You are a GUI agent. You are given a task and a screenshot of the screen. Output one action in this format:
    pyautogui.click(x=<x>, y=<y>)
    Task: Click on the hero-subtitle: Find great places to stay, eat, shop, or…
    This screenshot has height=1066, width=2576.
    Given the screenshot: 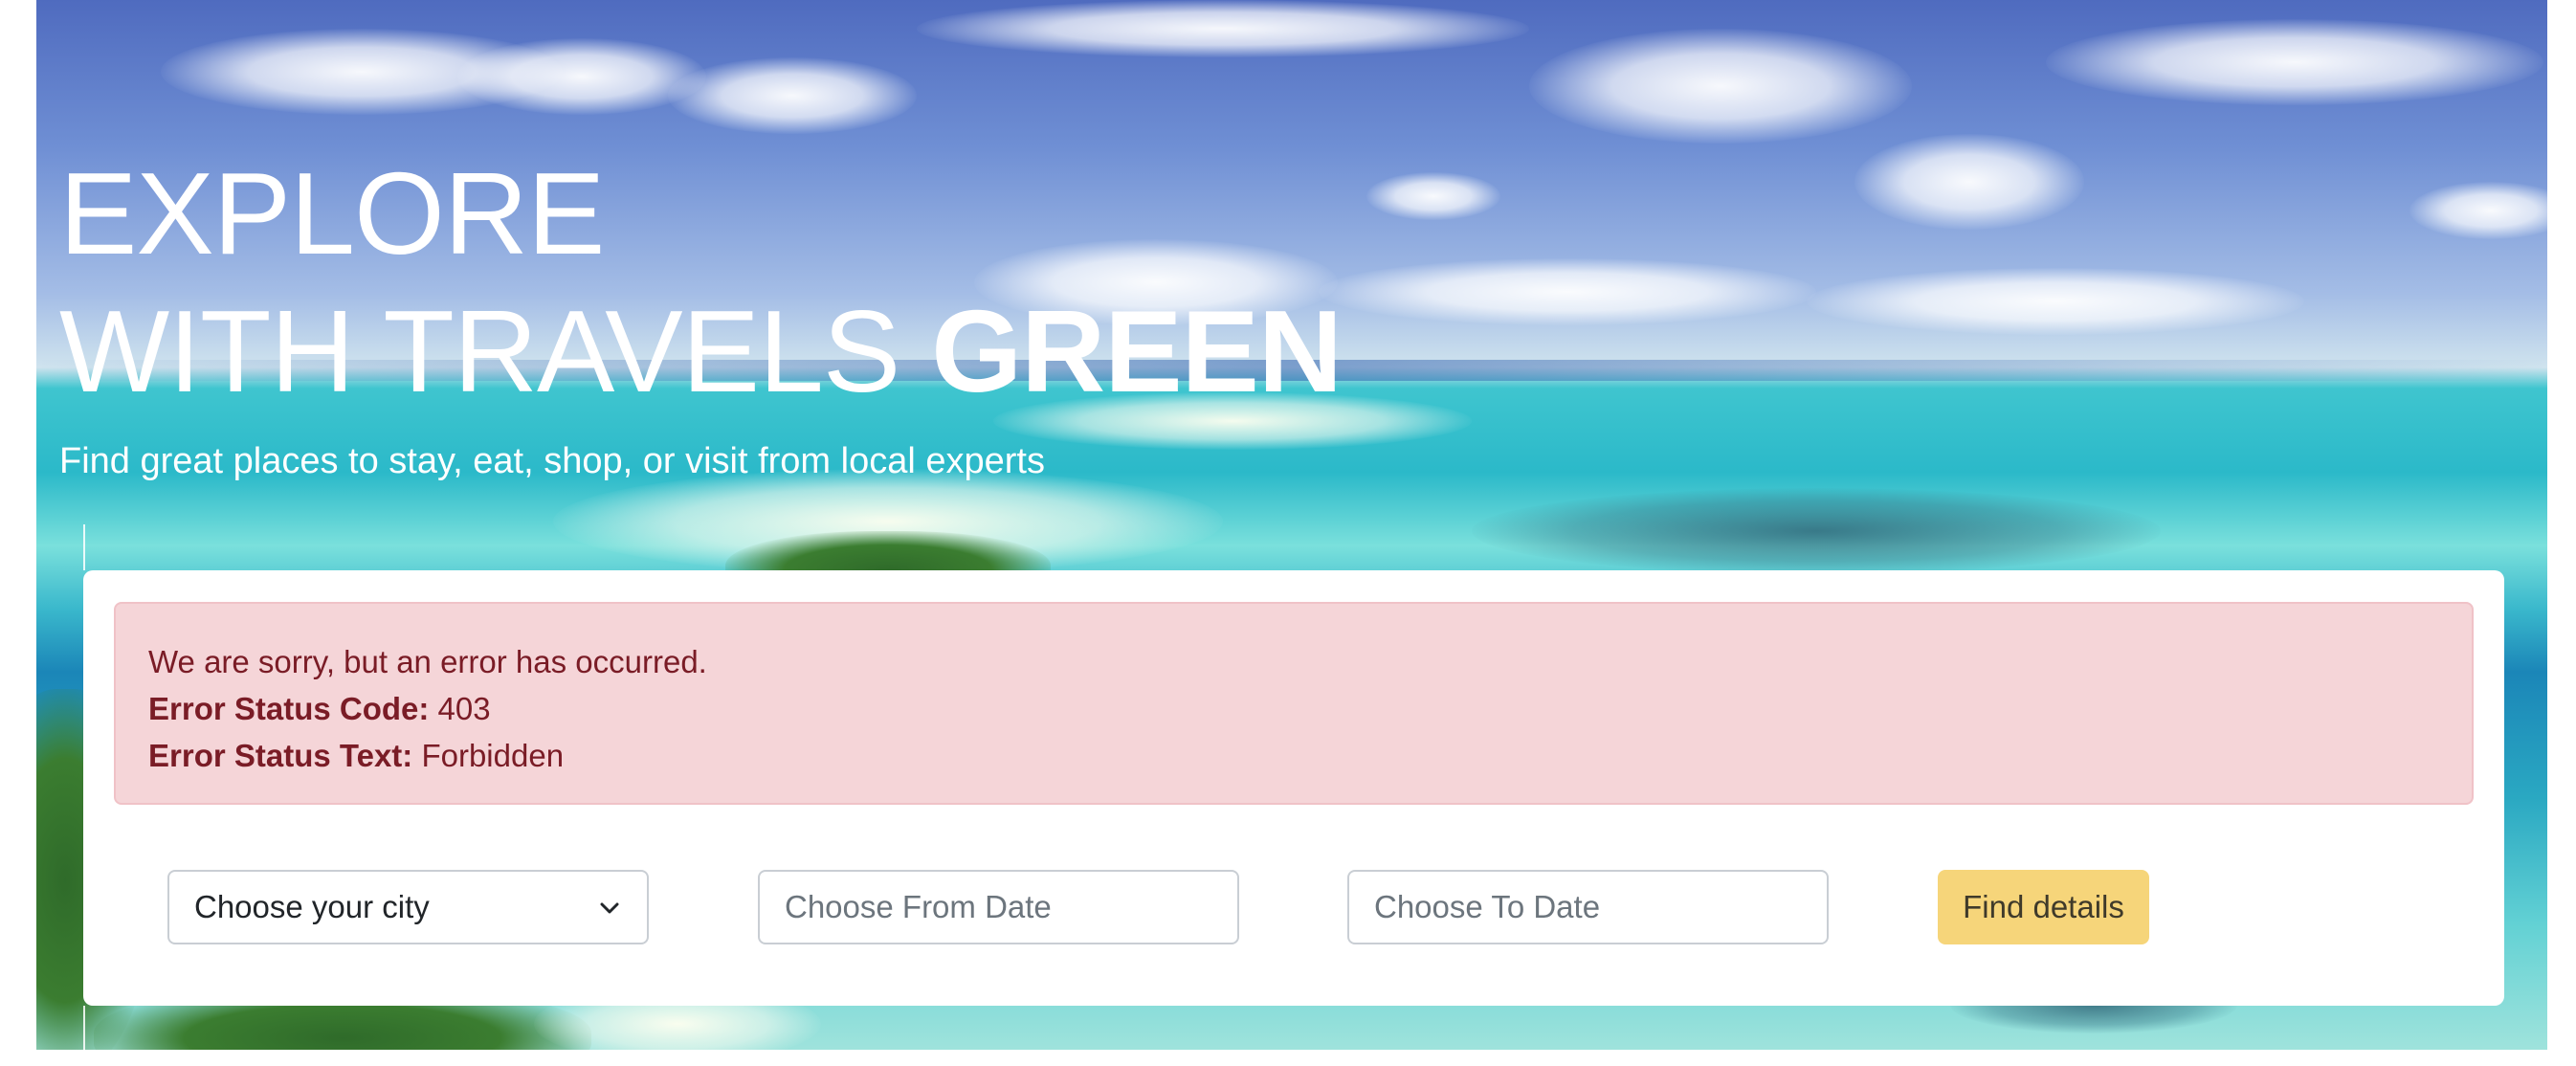 What is the action you would take?
    pyautogui.click(x=552, y=461)
    